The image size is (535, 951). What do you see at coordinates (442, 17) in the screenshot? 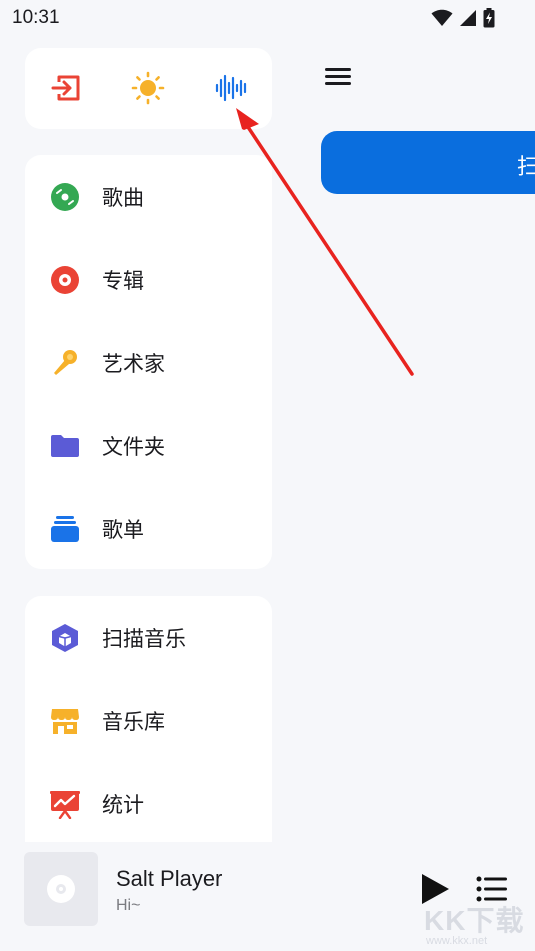
I see `wifi-icon` at bounding box center [442, 17].